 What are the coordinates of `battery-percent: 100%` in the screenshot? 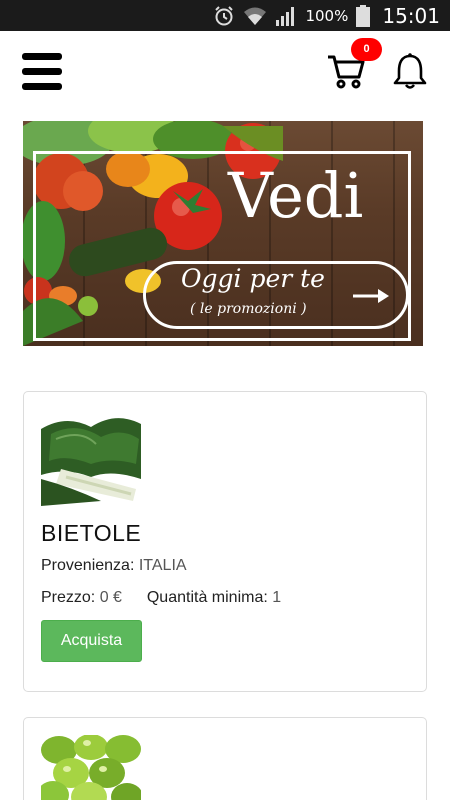 It's located at (327, 15).